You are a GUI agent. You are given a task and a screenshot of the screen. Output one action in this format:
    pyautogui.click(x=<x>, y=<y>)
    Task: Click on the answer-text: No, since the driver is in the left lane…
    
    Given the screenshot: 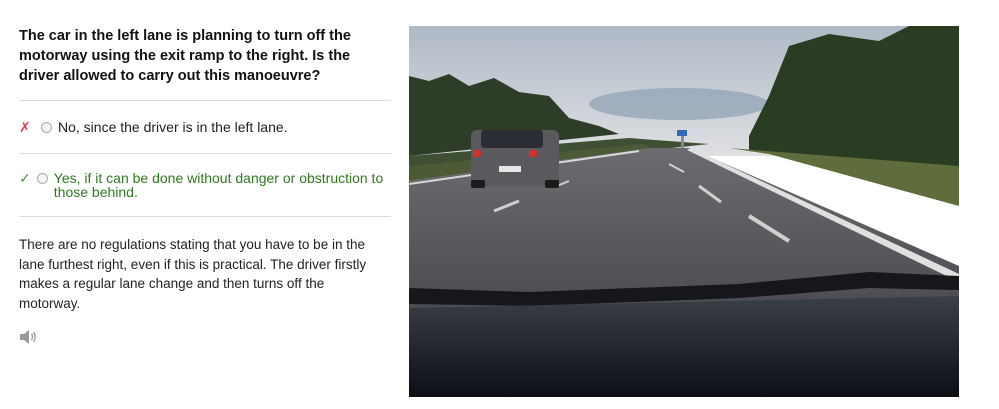 What is the action you would take?
    pyautogui.click(x=173, y=127)
    